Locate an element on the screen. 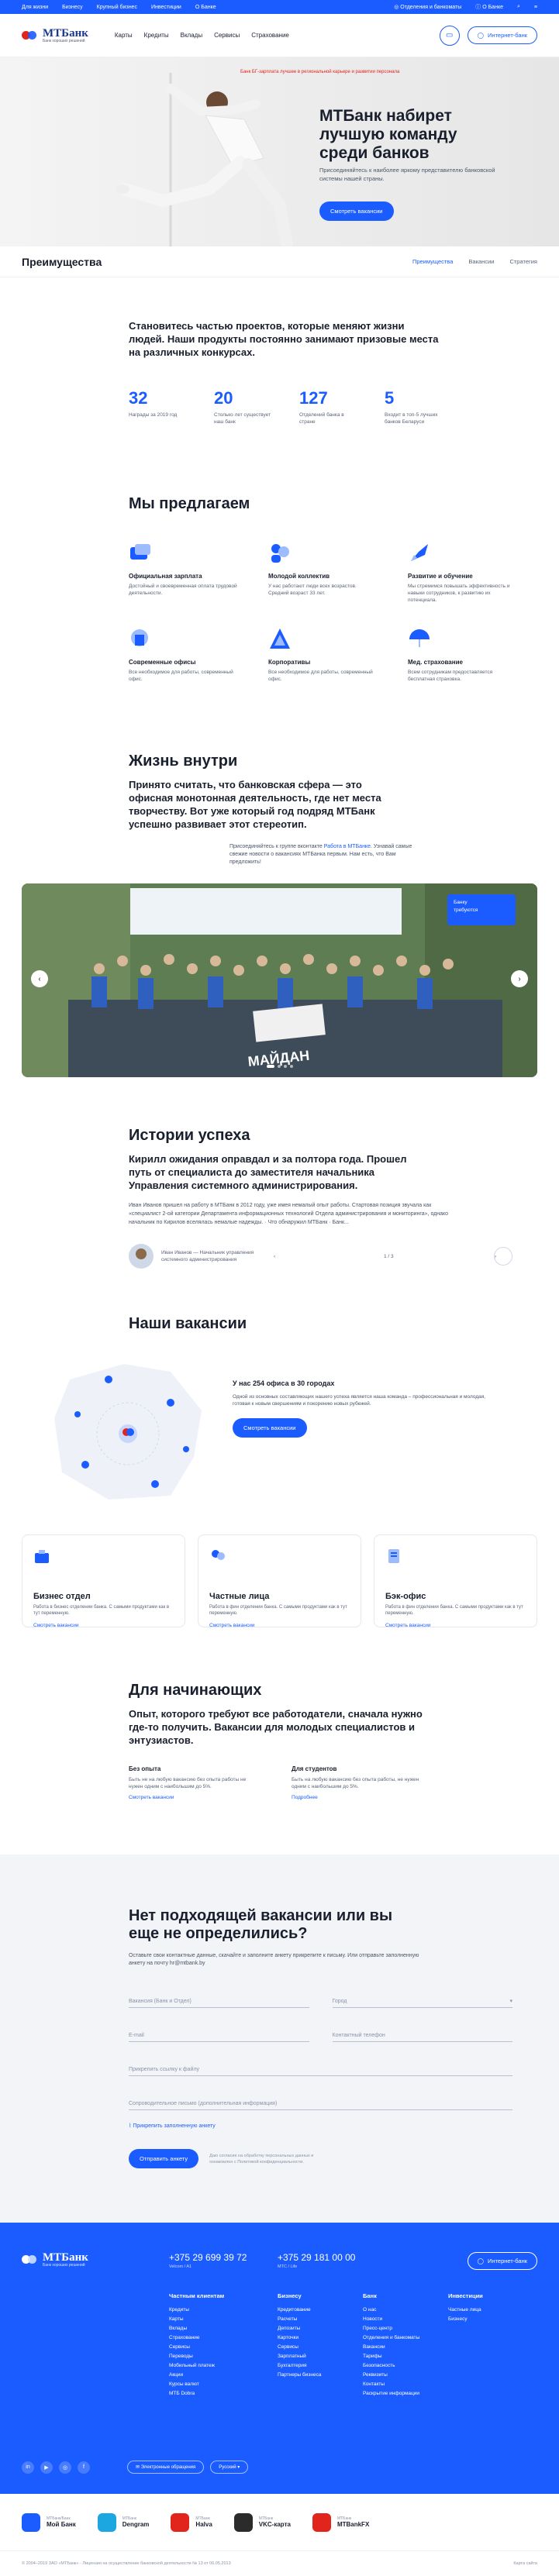 This screenshot has height=2576, width=559. arrow-left-icon: ‹ is located at coordinates (39, 978).